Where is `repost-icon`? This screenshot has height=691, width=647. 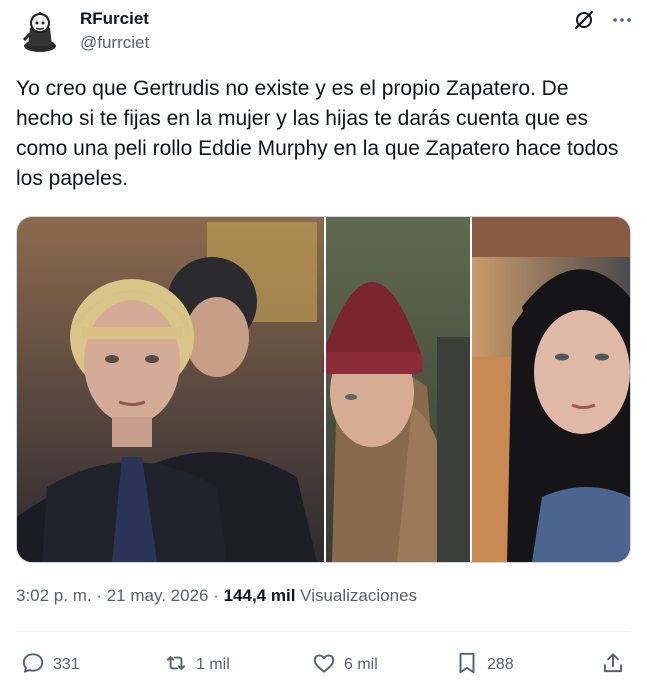 repost-icon is located at coordinates (176, 665).